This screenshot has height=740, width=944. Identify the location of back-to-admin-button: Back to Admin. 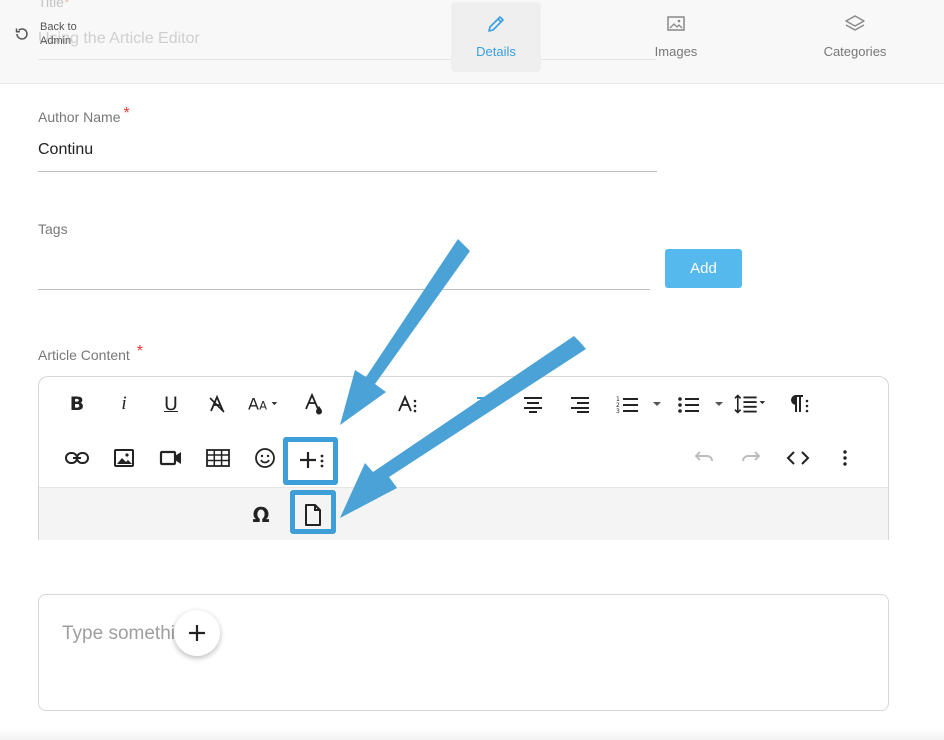
(51, 34).